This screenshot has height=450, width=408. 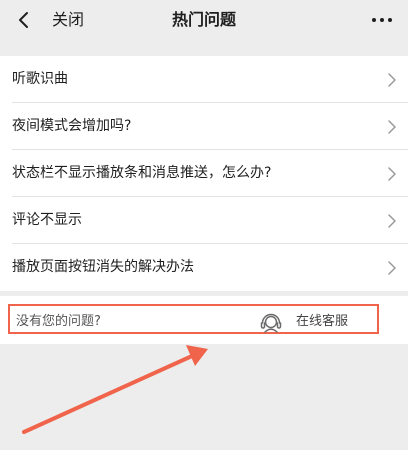 I want to click on question-label: 评论不显示, so click(x=47, y=220).